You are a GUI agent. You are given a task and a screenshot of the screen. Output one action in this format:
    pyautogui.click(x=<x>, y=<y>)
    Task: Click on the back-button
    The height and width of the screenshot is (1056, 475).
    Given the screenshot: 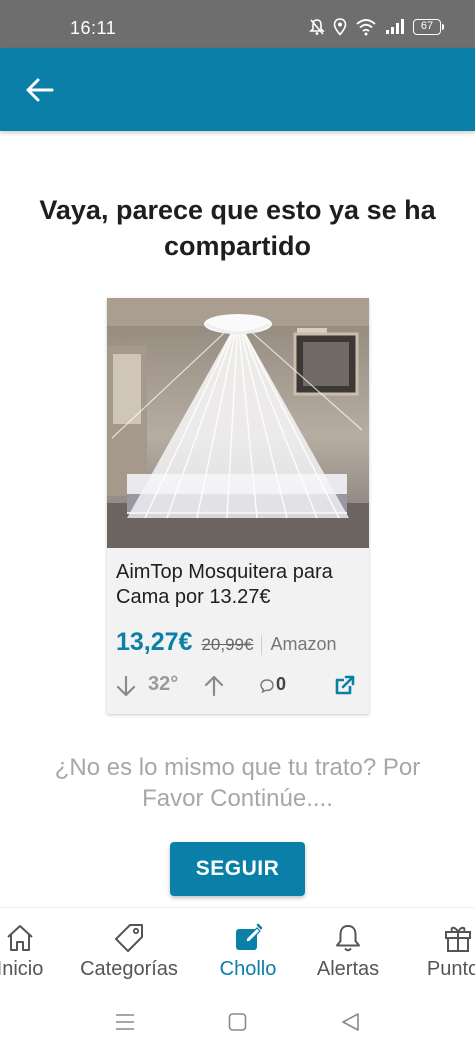 What is the action you would take?
    pyautogui.click(x=40, y=90)
    